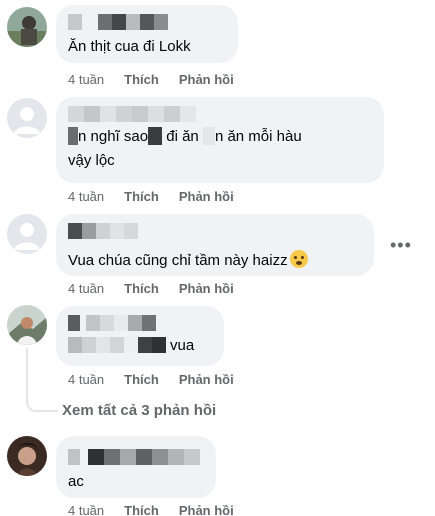 The image size is (435, 516). I want to click on comment-bubble: ac, so click(136, 467).